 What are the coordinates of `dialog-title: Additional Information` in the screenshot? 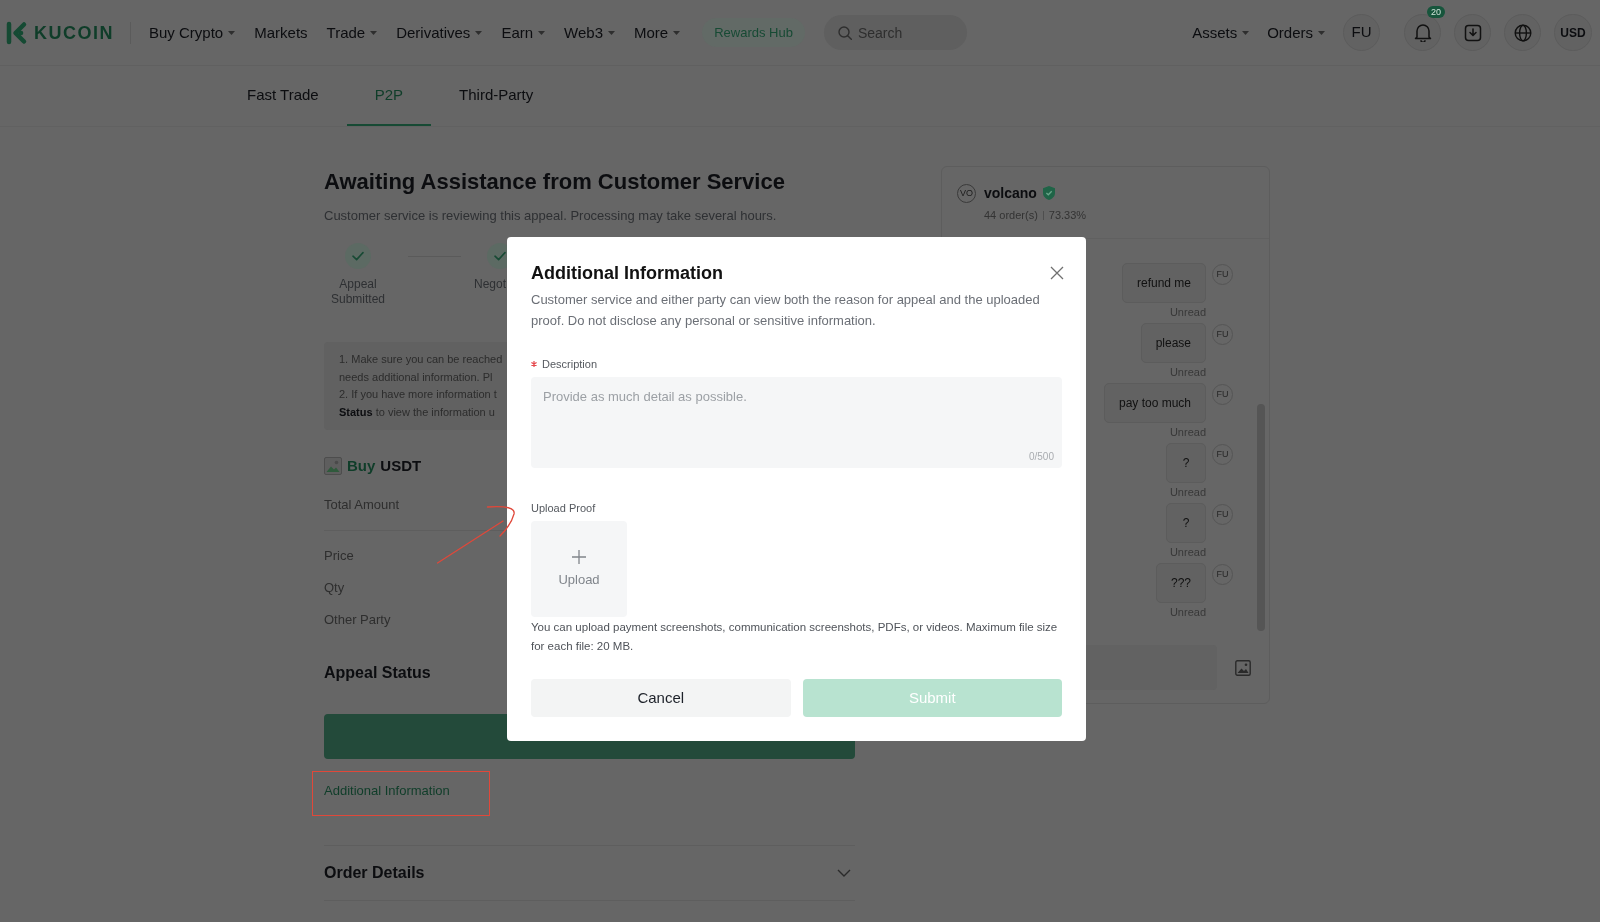 It's located at (627, 273).